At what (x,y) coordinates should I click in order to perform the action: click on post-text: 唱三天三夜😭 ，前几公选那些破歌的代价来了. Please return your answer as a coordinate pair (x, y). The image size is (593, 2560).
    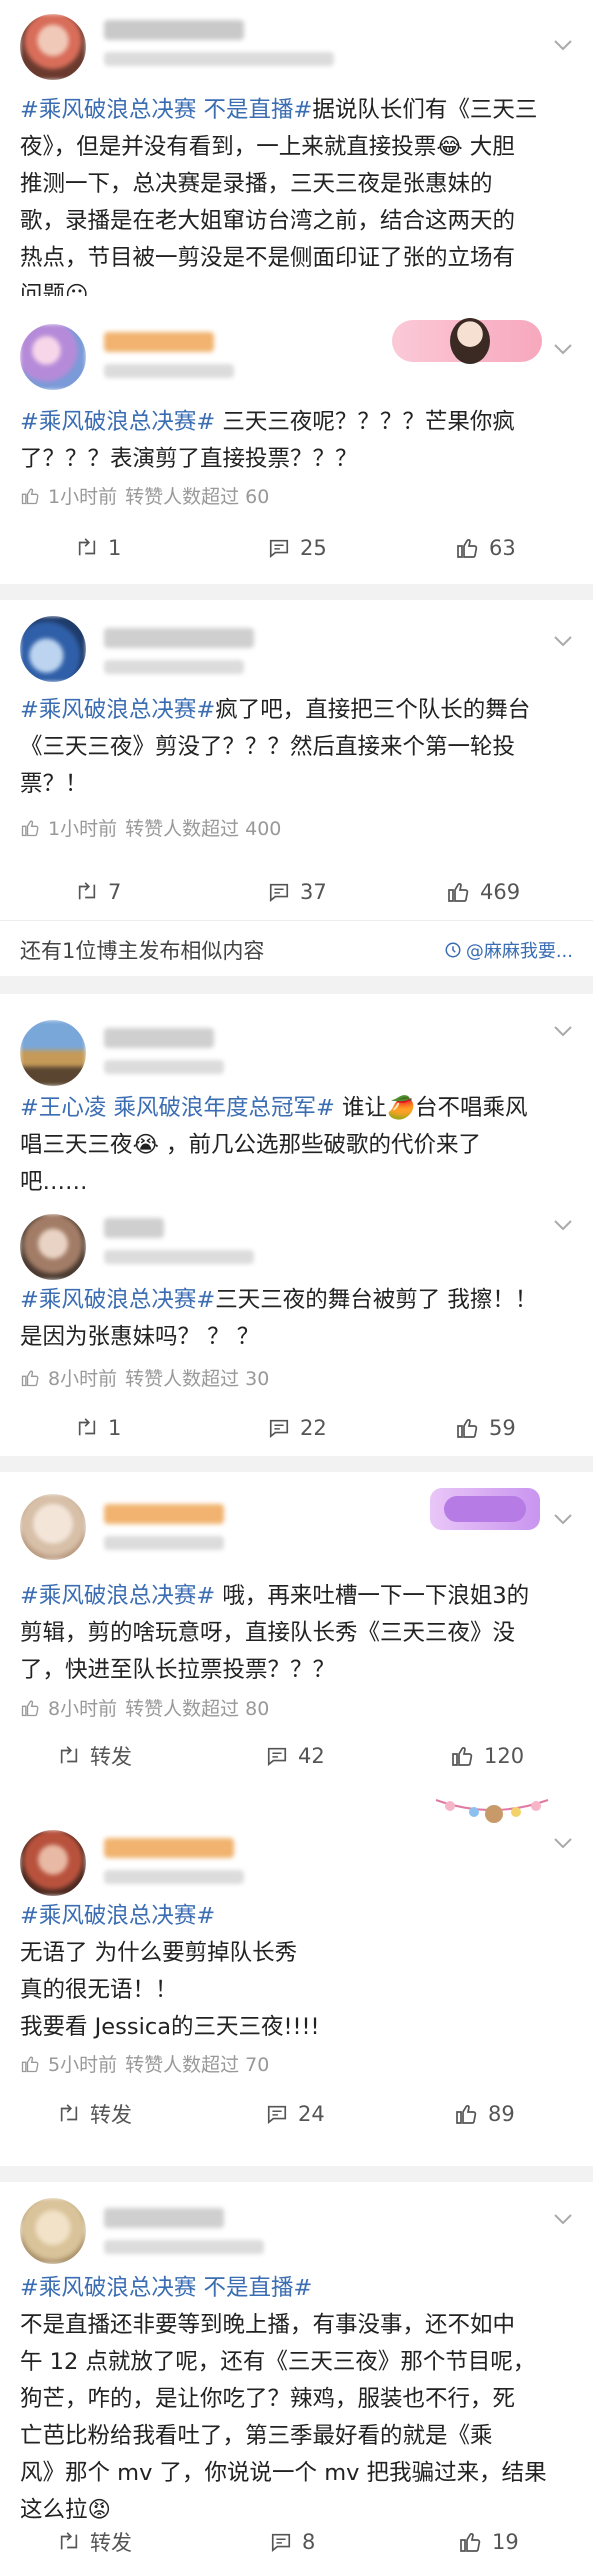
    Looking at the image, I should click on (250, 1145).